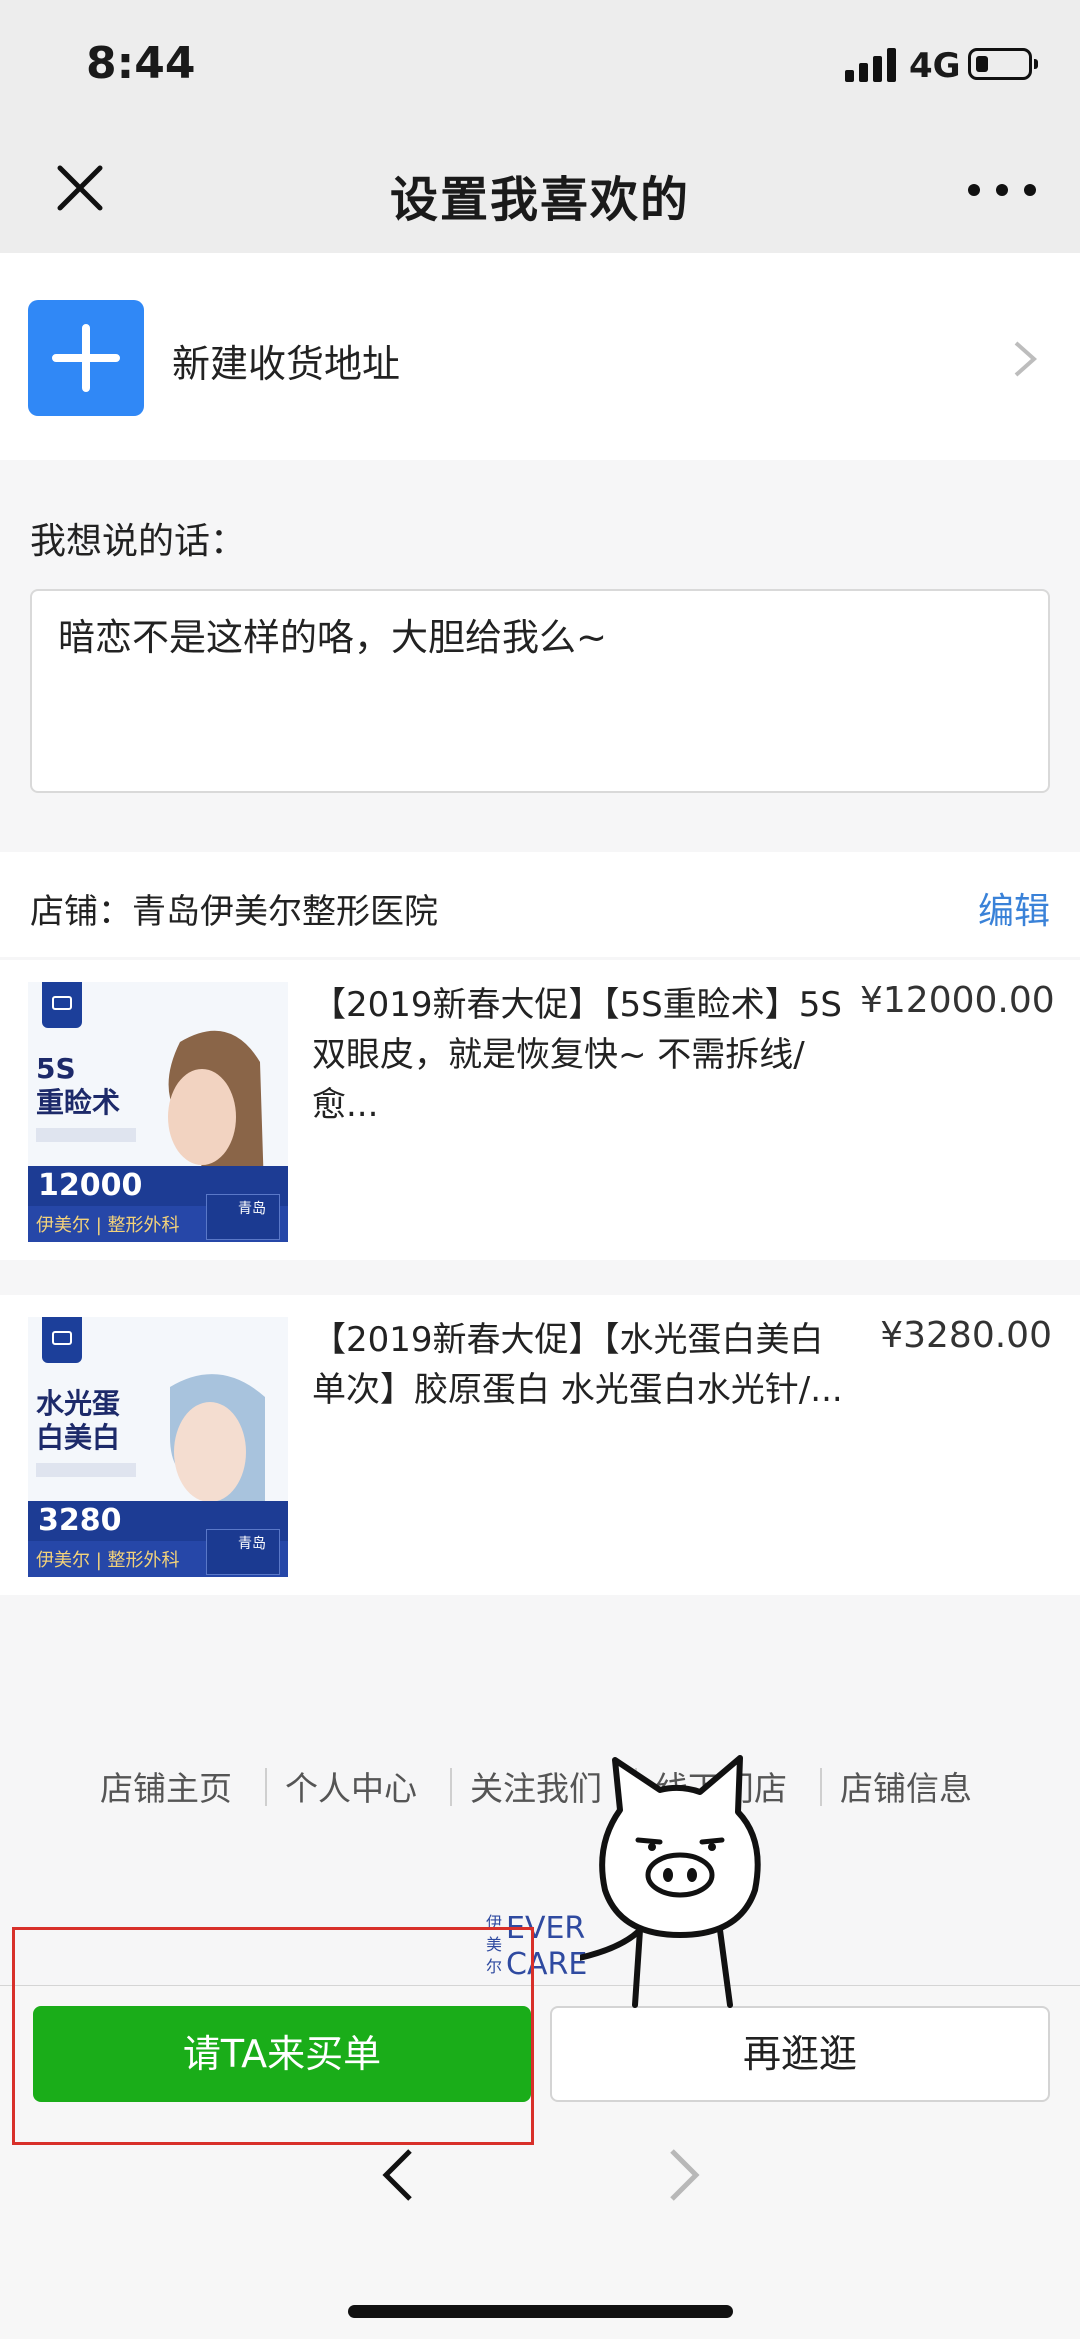 Image resolution: width=1080 pixels, height=2339 pixels. Describe the element at coordinates (1014, 908) in the screenshot. I see `edit-link: 编辑` at that location.